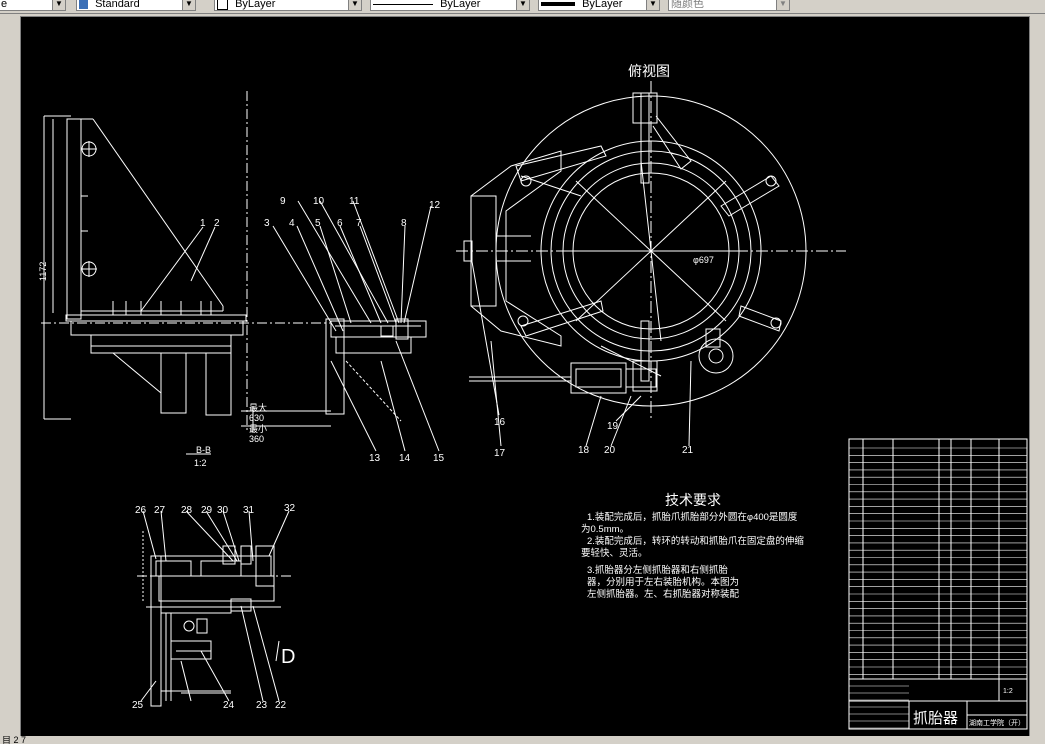 The image size is (1045, 744). I want to click on title-block-scale: 1:2, so click(1008, 691).